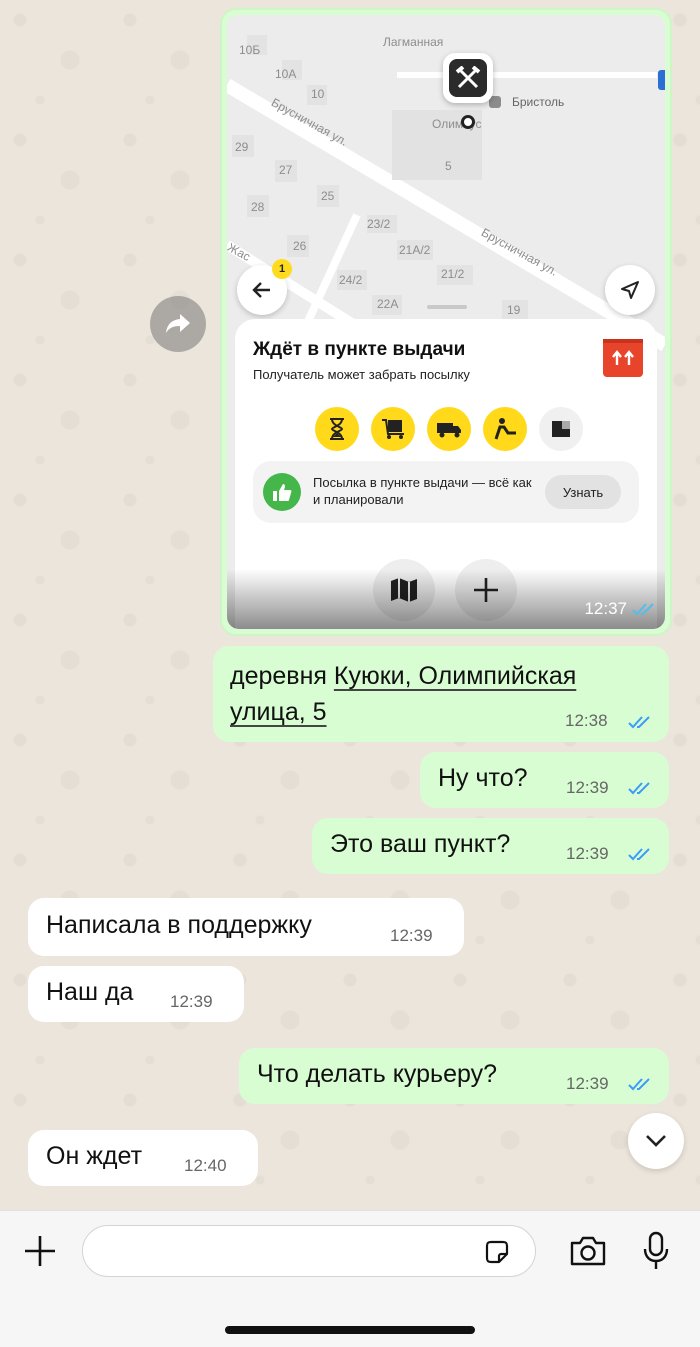 The width and height of the screenshot is (700, 1347). I want to click on message-time: 12:38, so click(586, 720).